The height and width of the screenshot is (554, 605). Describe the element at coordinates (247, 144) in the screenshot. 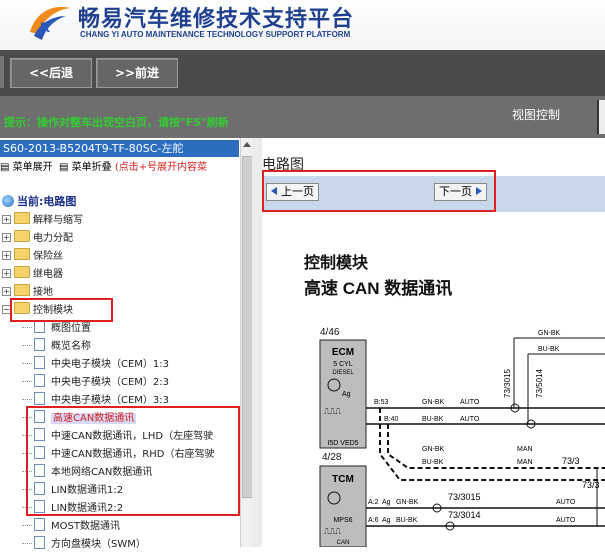

I see `scroll-up-icon` at that location.